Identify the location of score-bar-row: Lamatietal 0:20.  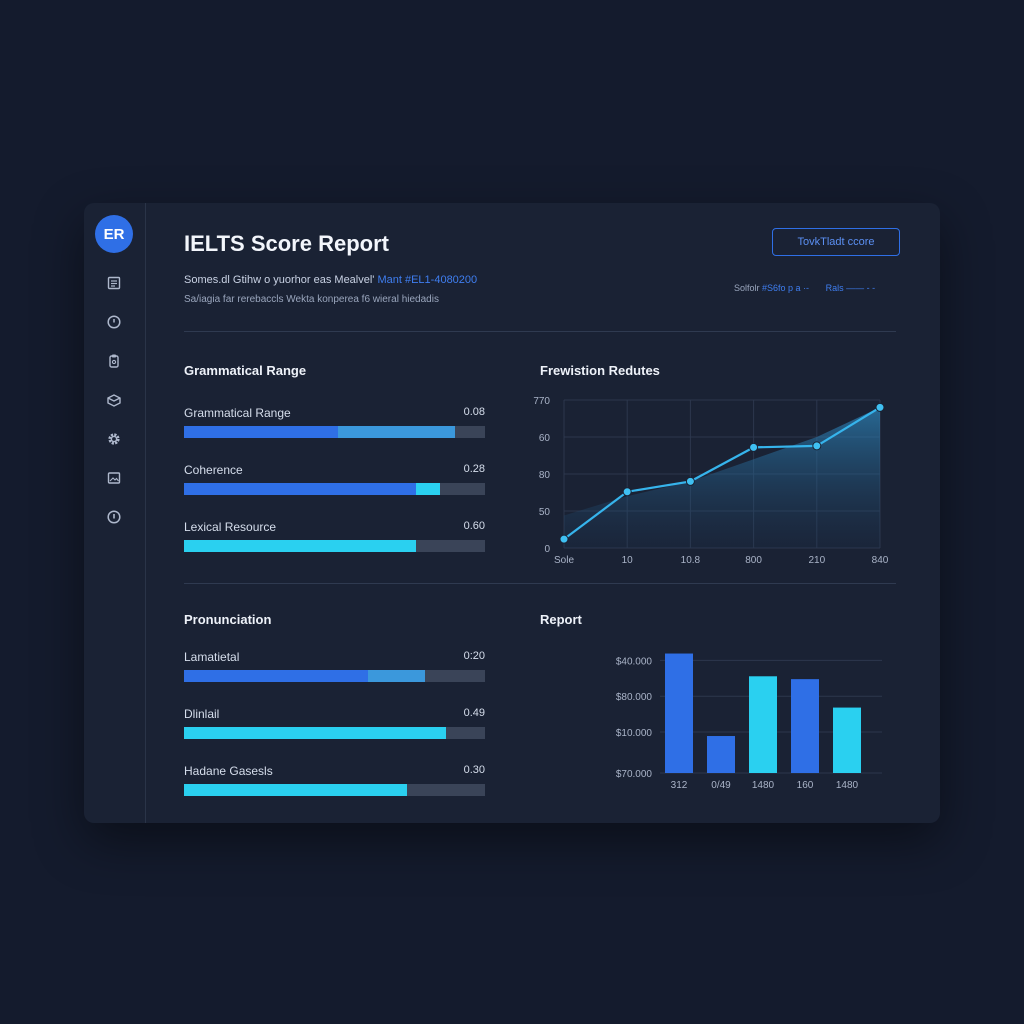
(334, 667).